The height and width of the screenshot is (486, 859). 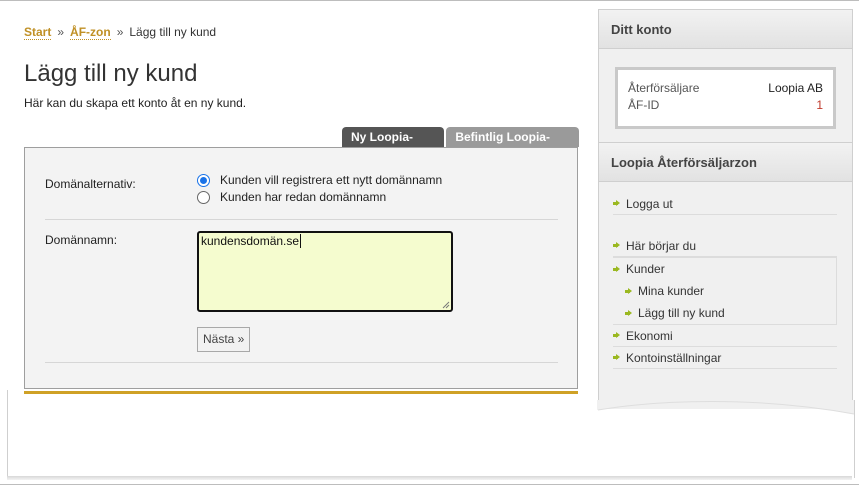 What do you see at coordinates (512, 145) in the screenshot?
I see `tab-existing-loopia-customer: Befintlig Loopia-kund` at bounding box center [512, 145].